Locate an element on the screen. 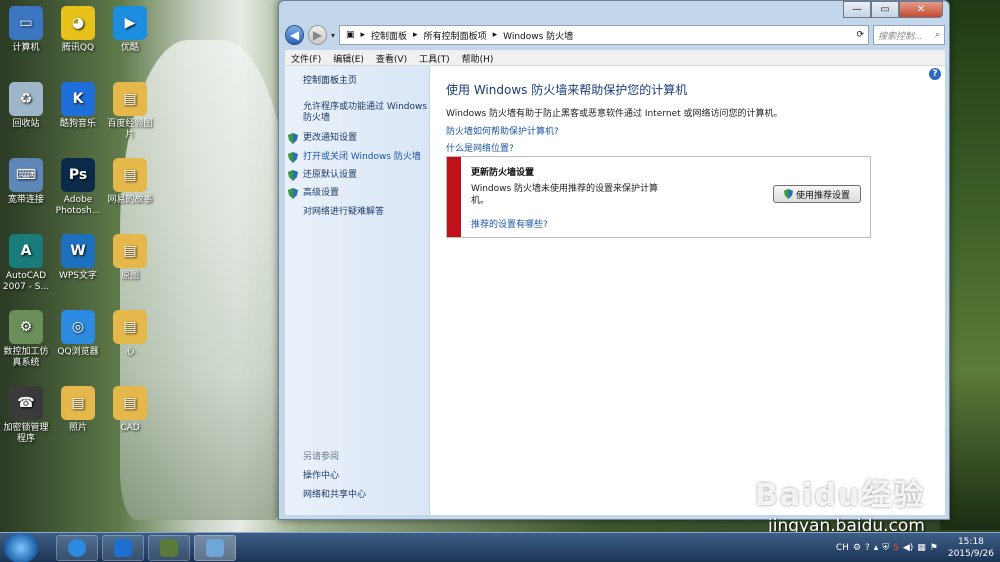 The height and width of the screenshot is (562, 1000). network-icon: ▦ is located at coordinates (921, 548).